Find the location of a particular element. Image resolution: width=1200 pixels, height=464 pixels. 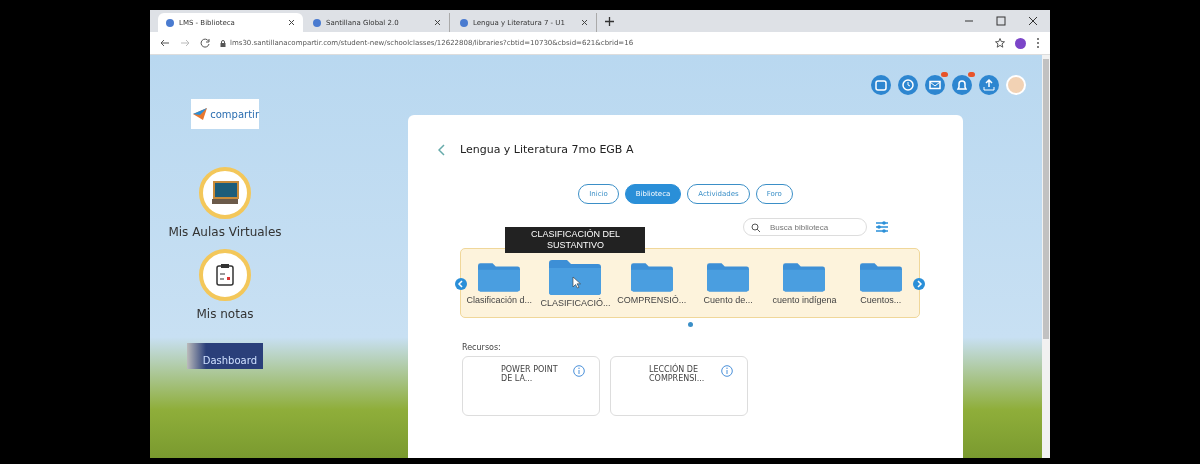

clipboard-icon is located at coordinates (225, 275).